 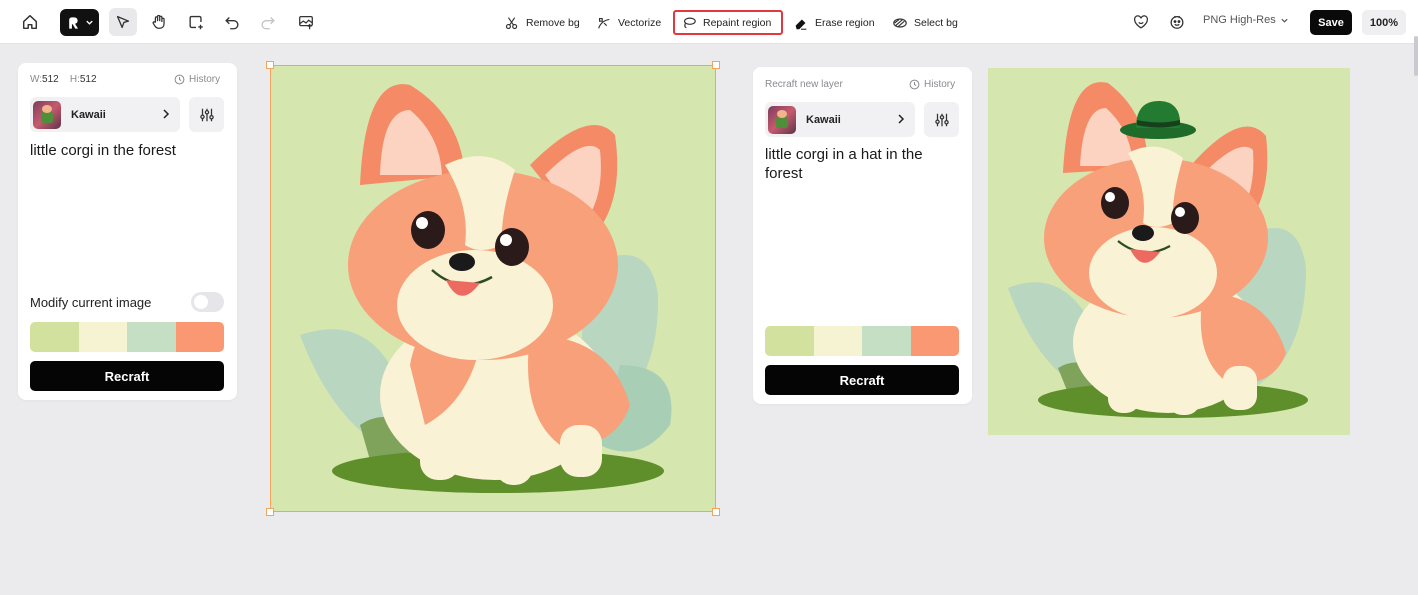 I want to click on scissors-icon, so click(x=511, y=22).